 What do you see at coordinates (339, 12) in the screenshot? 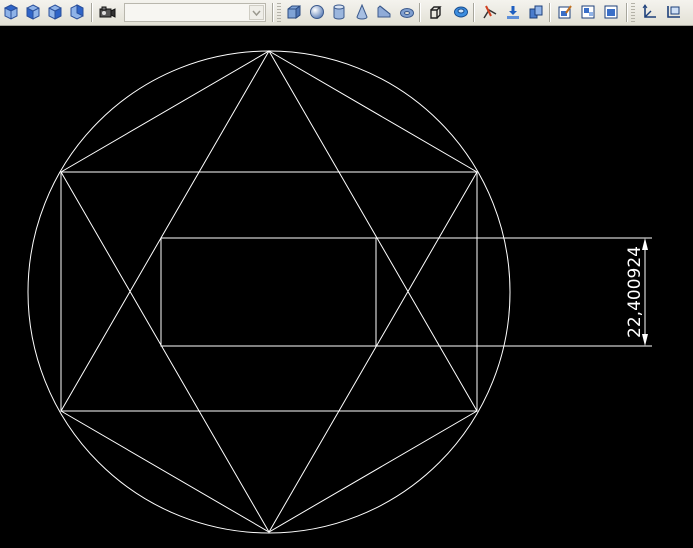
I see `cylinder-solid-icon` at bounding box center [339, 12].